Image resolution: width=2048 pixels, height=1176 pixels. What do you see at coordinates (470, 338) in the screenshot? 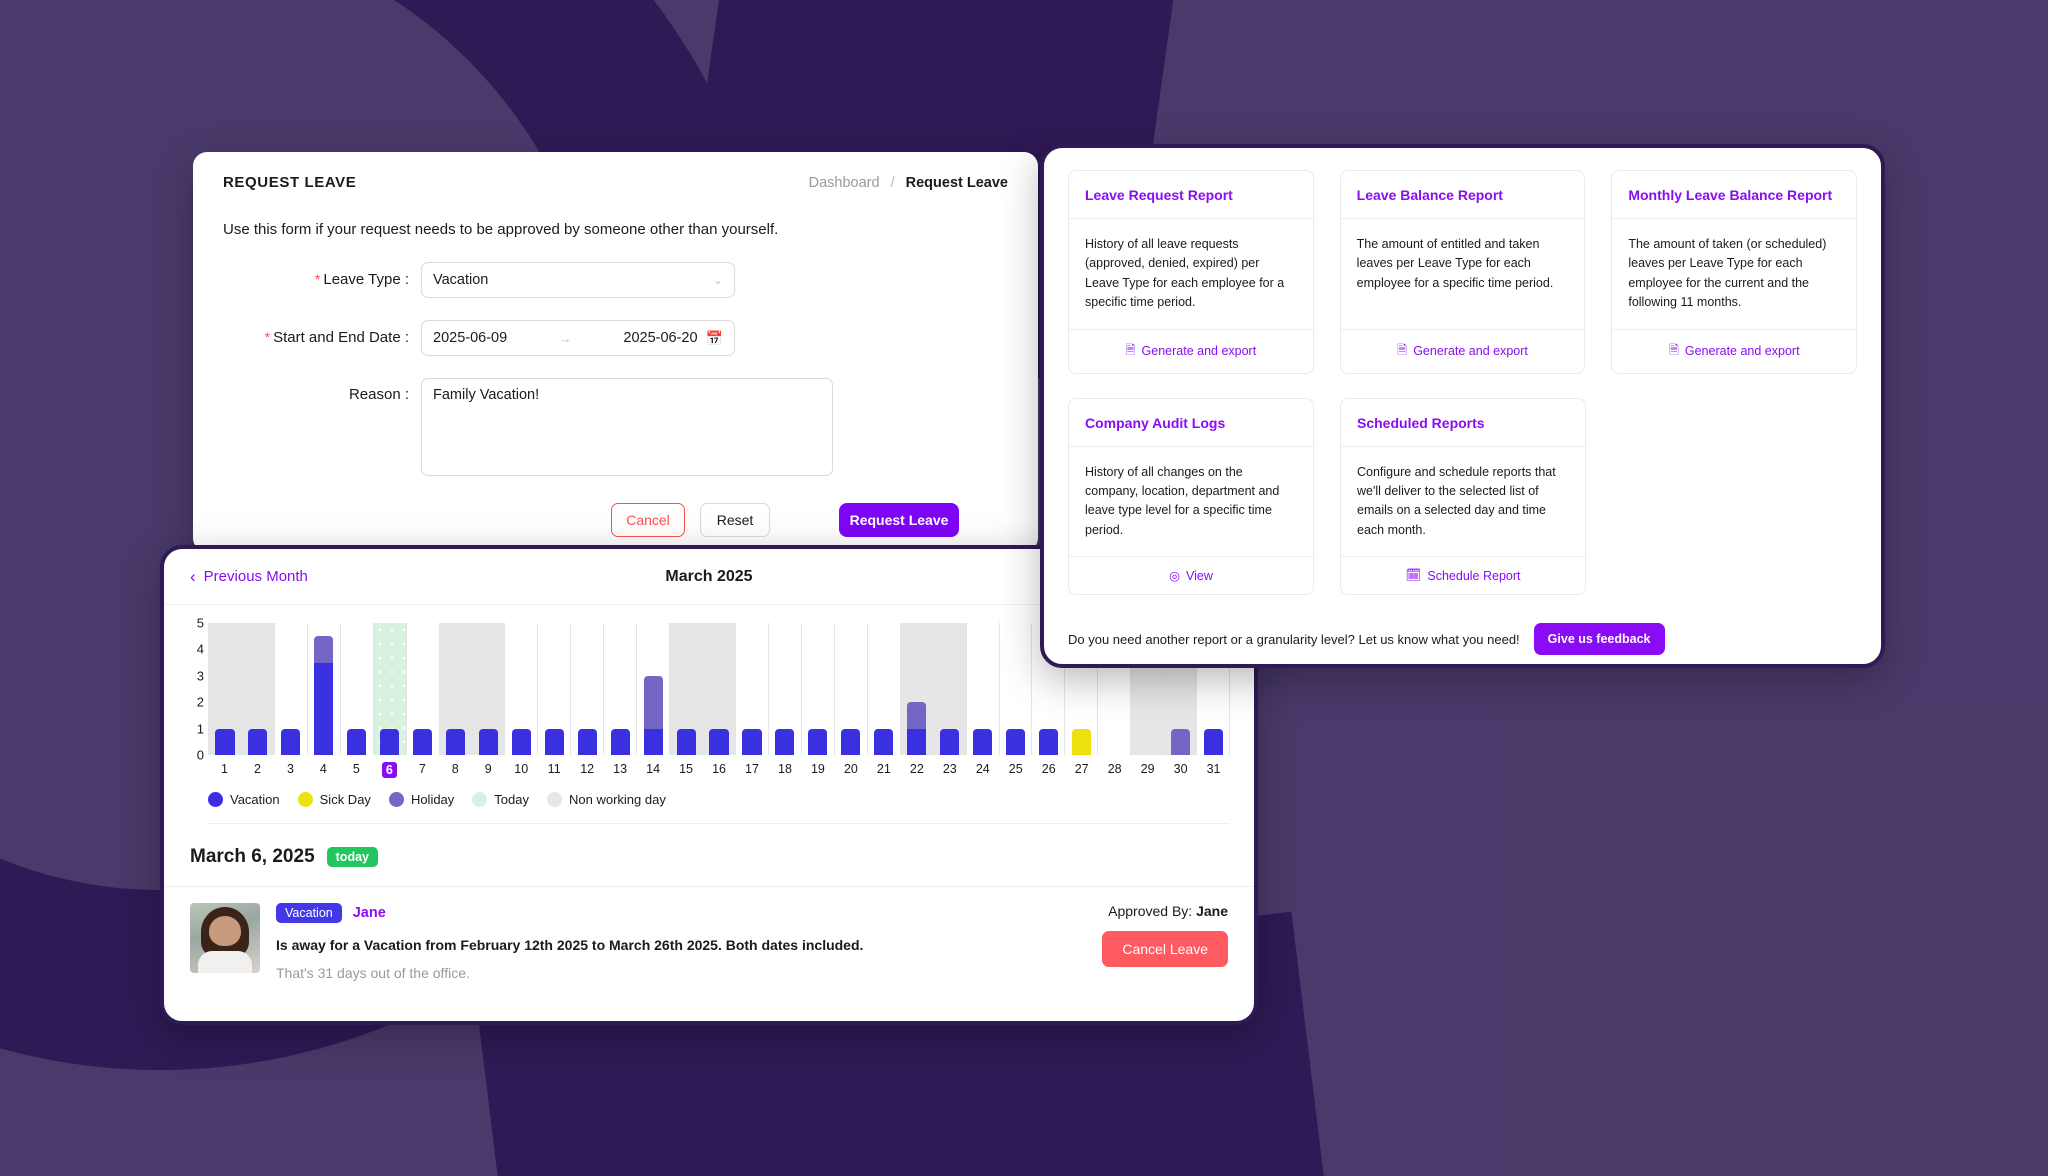
I see `start-date-input: 2025-06-09` at bounding box center [470, 338].